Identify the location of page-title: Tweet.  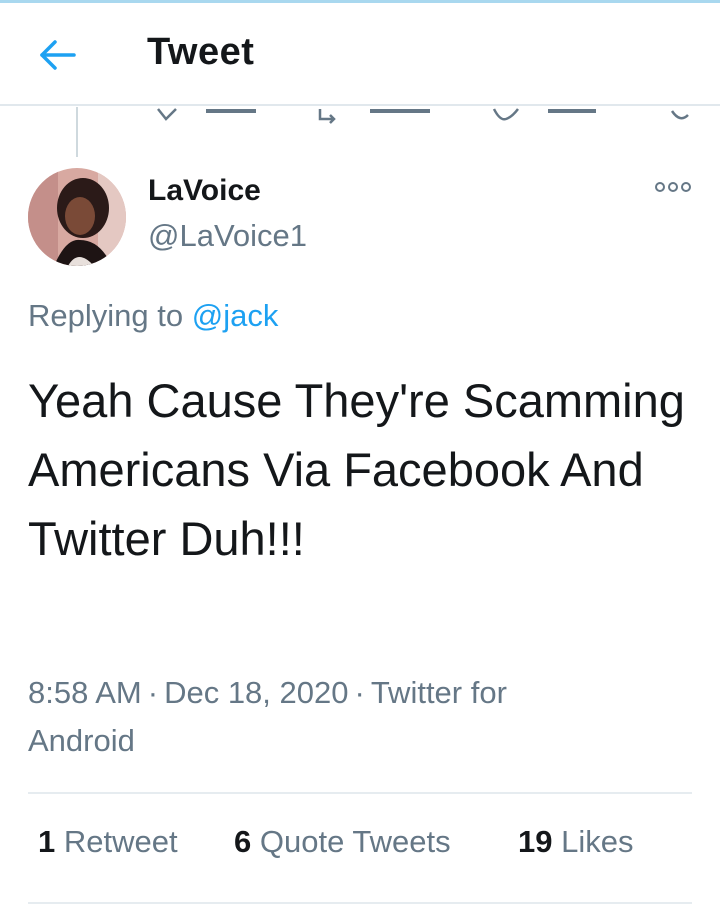
(201, 52).